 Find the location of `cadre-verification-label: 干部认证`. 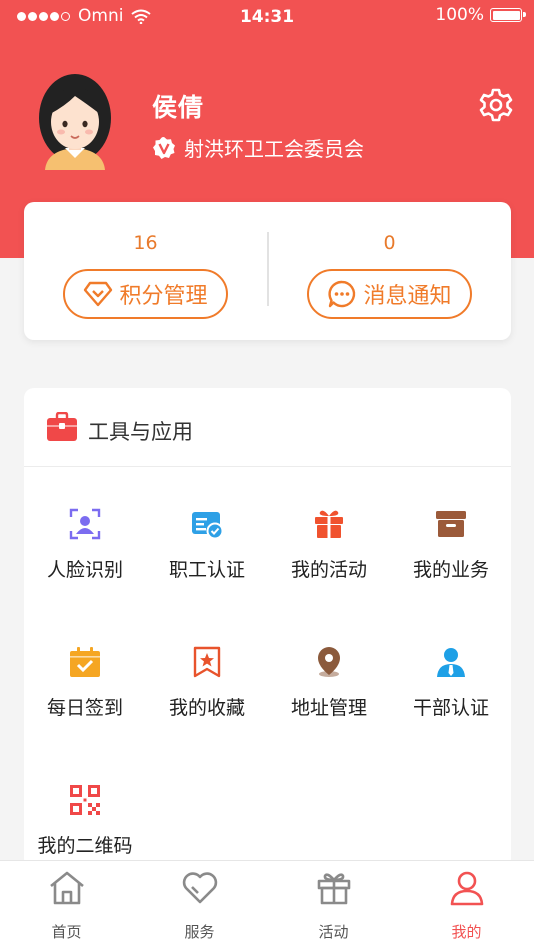

cadre-verification-label: 干部认证 is located at coordinates (450, 708).